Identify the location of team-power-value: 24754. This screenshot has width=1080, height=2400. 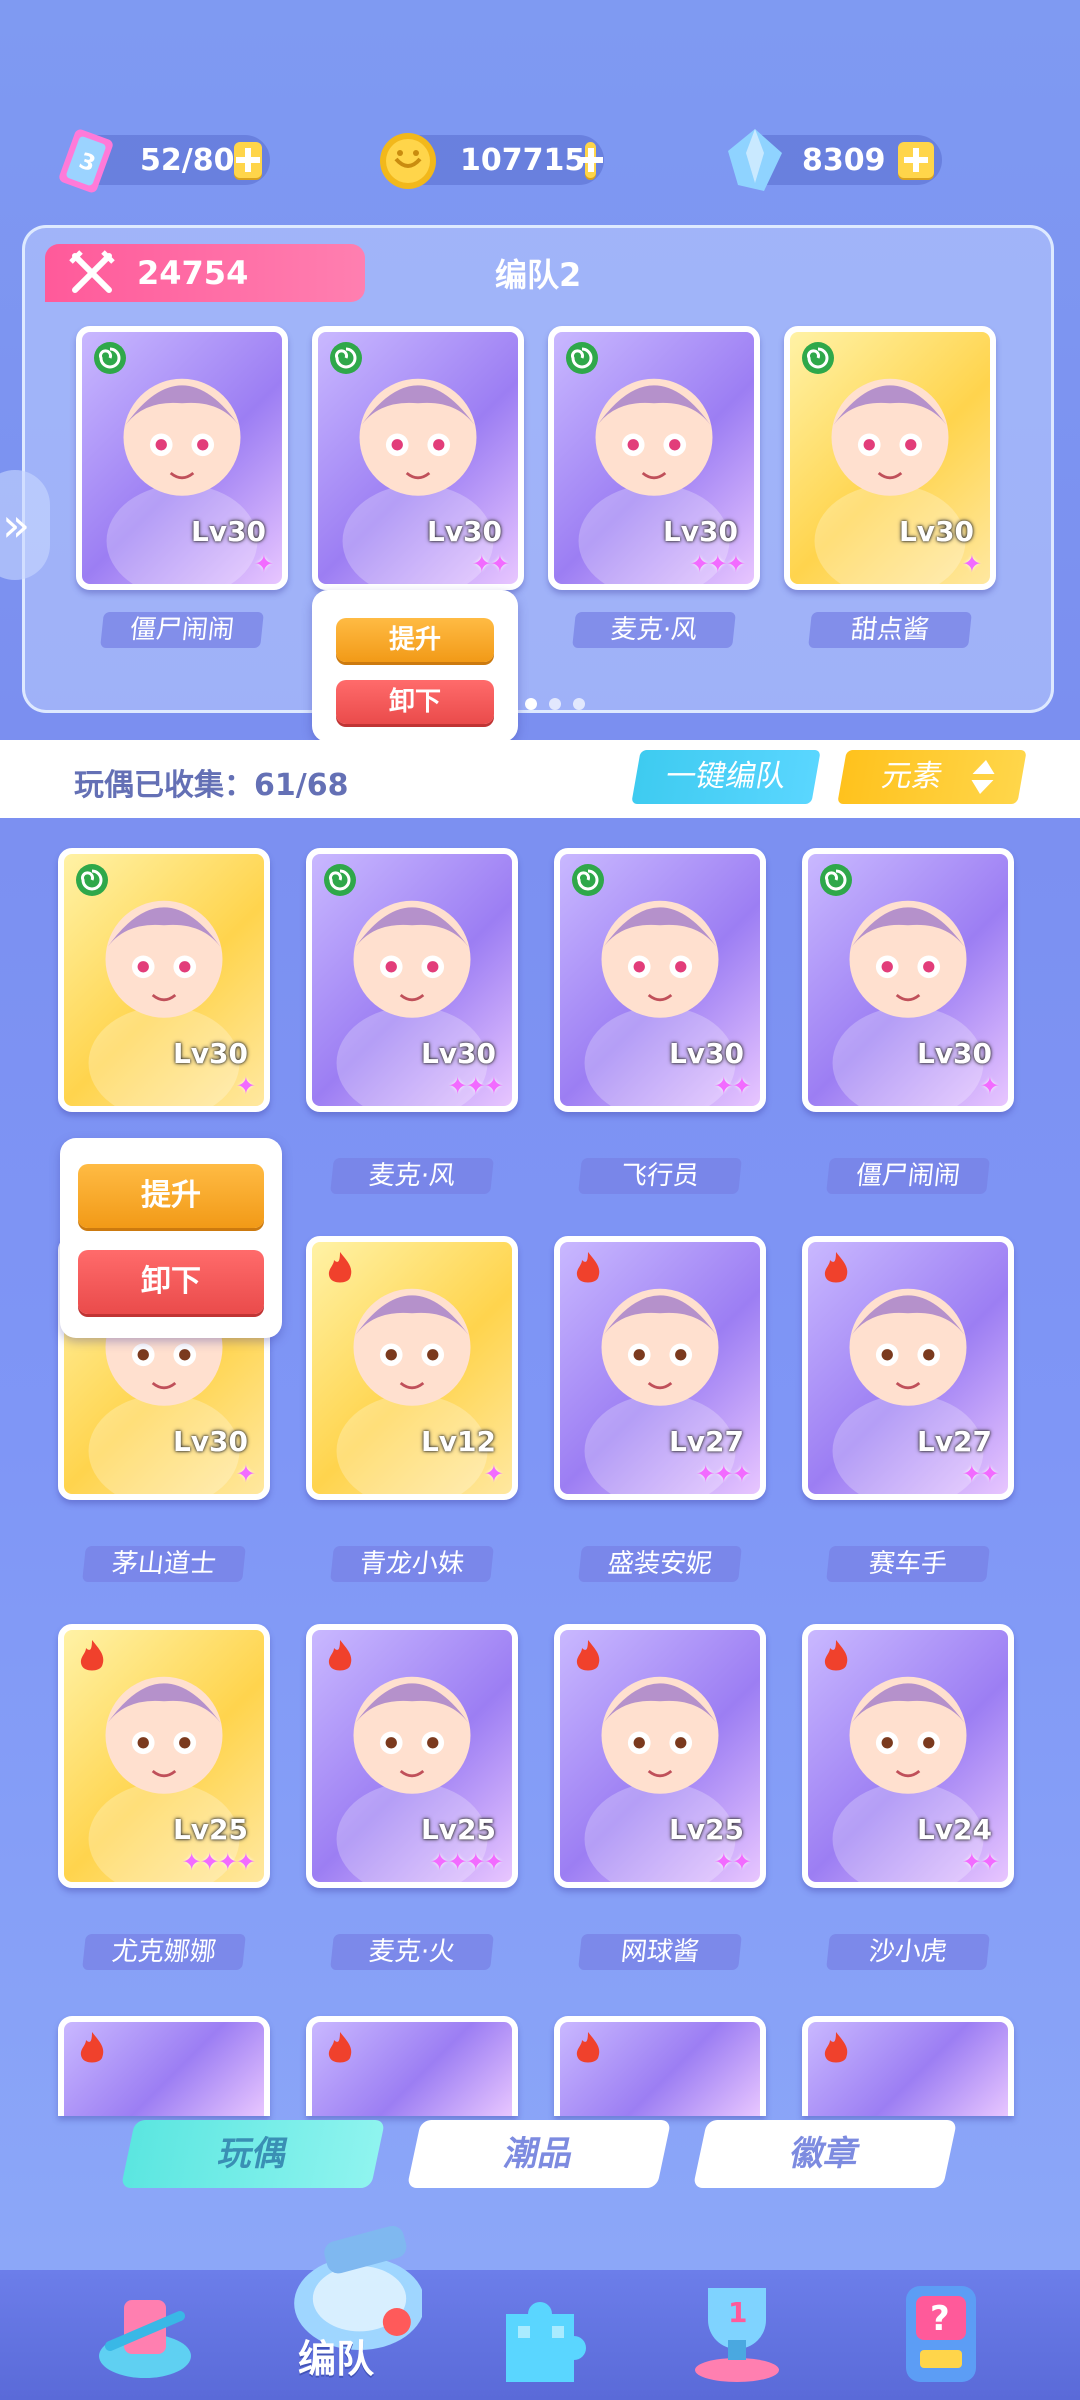
(193, 273).